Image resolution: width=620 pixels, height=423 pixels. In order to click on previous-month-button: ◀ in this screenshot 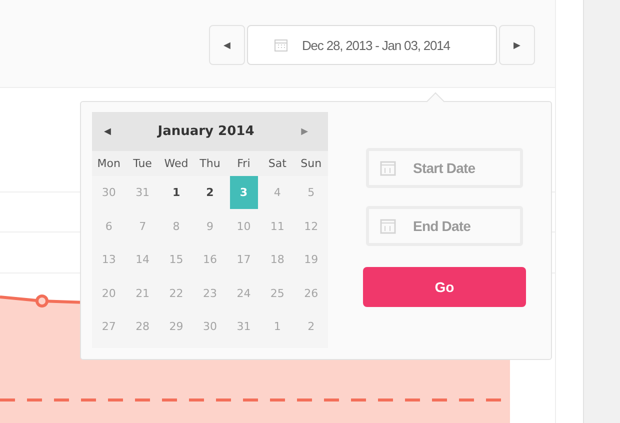, I will do `click(107, 131)`.